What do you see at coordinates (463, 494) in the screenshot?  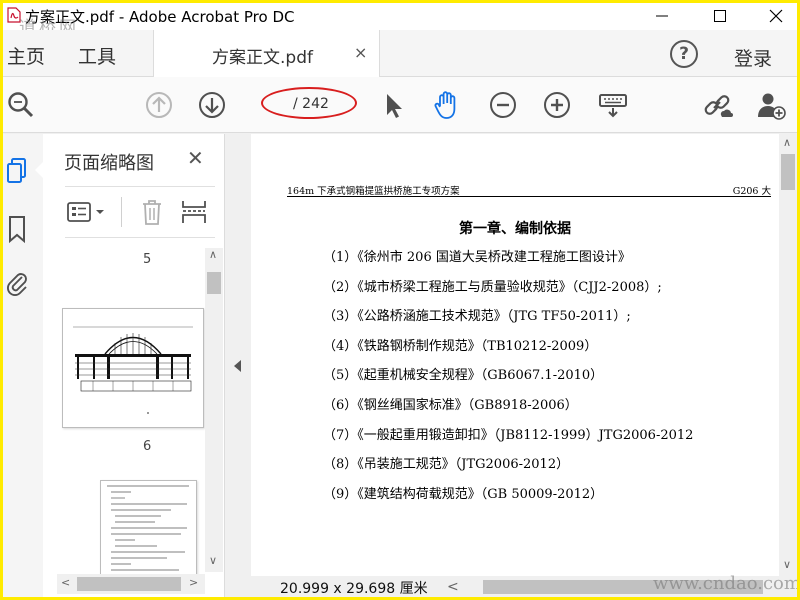 I see `reference-item: （9）《建筑结构荷载规范》（GB 50009-2012）` at bounding box center [463, 494].